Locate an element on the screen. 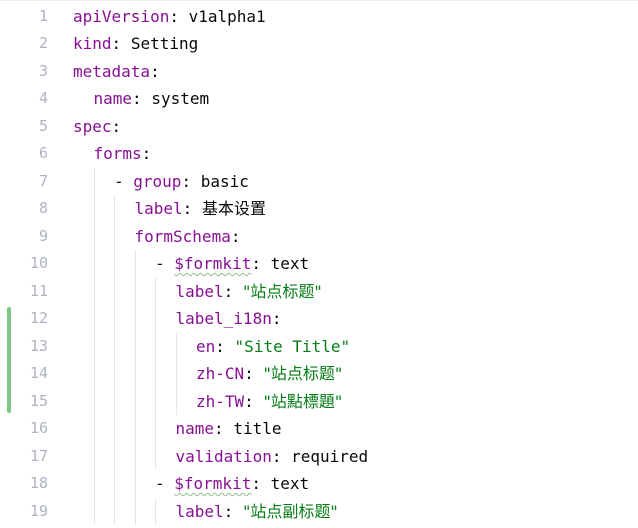 This screenshot has height=528, width=638. line-number: 16 is located at coordinates (38, 428).